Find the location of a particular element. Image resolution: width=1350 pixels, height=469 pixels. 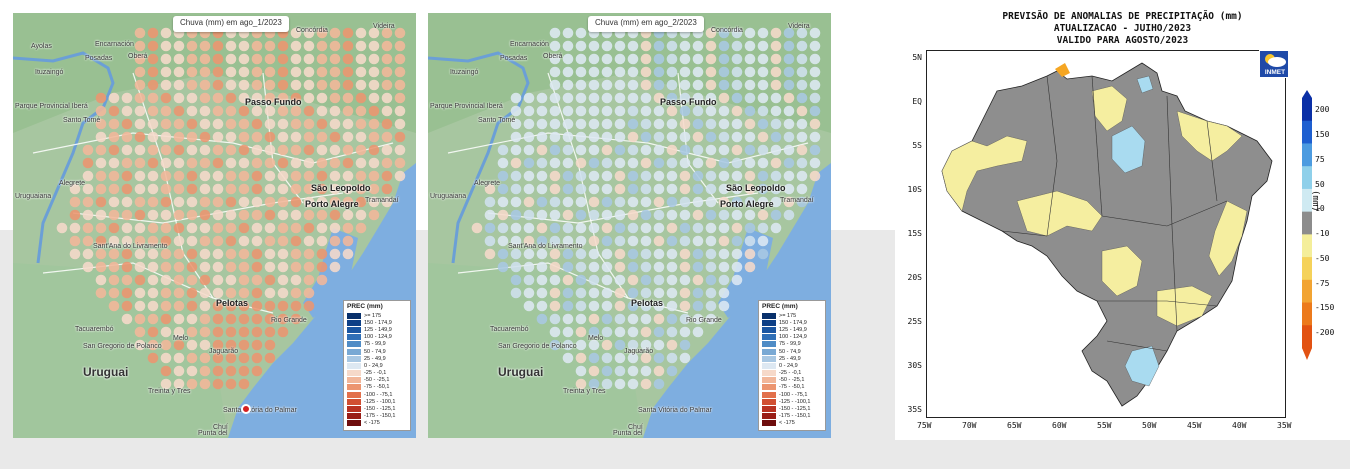

place-label-porto-alegre: Porto Alegre is located at coordinates (747, 204).